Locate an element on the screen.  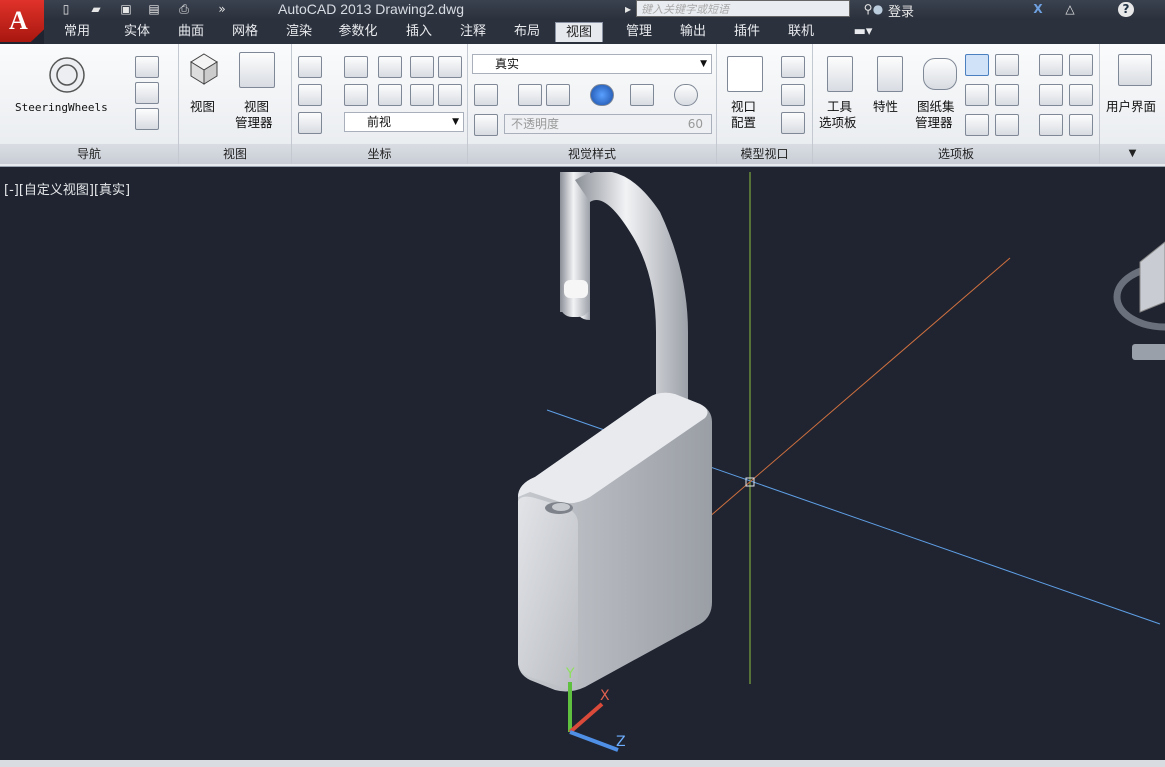
orbit-icon is located at coordinates (147, 93).